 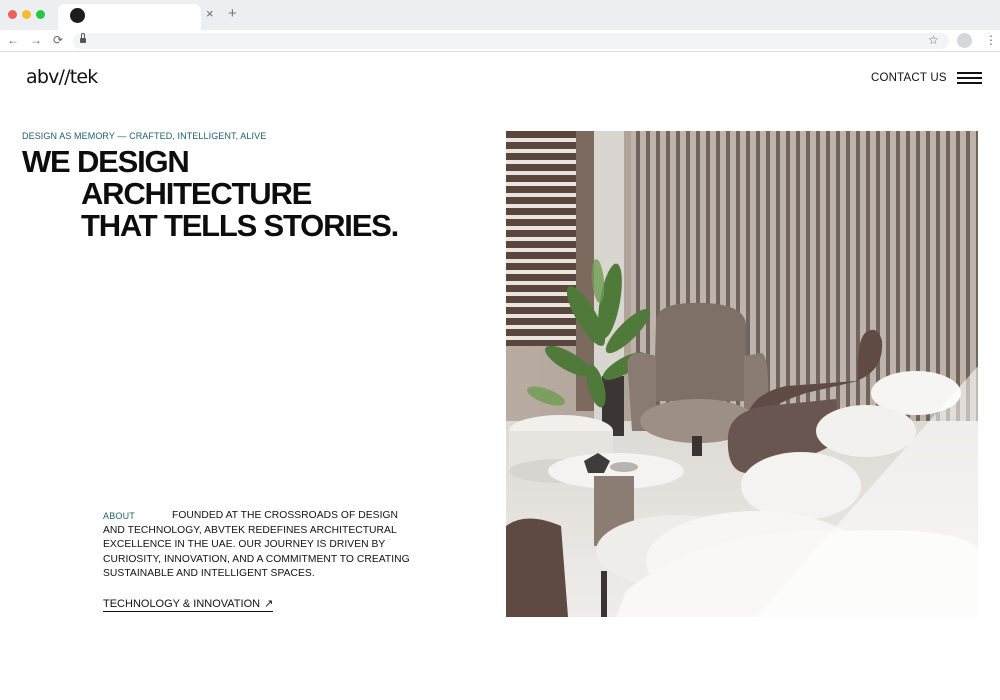 I want to click on new-tab-icon: +, so click(x=232, y=14).